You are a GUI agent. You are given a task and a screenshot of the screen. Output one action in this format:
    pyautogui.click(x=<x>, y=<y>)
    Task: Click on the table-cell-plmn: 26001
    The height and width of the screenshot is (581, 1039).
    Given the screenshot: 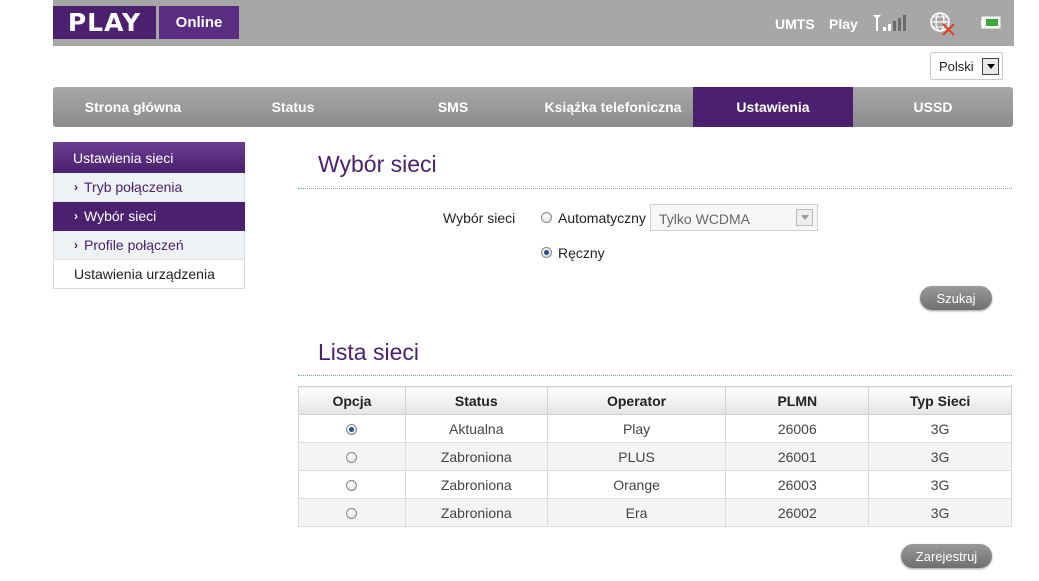 What is the action you would take?
    pyautogui.click(x=797, y=456)
    